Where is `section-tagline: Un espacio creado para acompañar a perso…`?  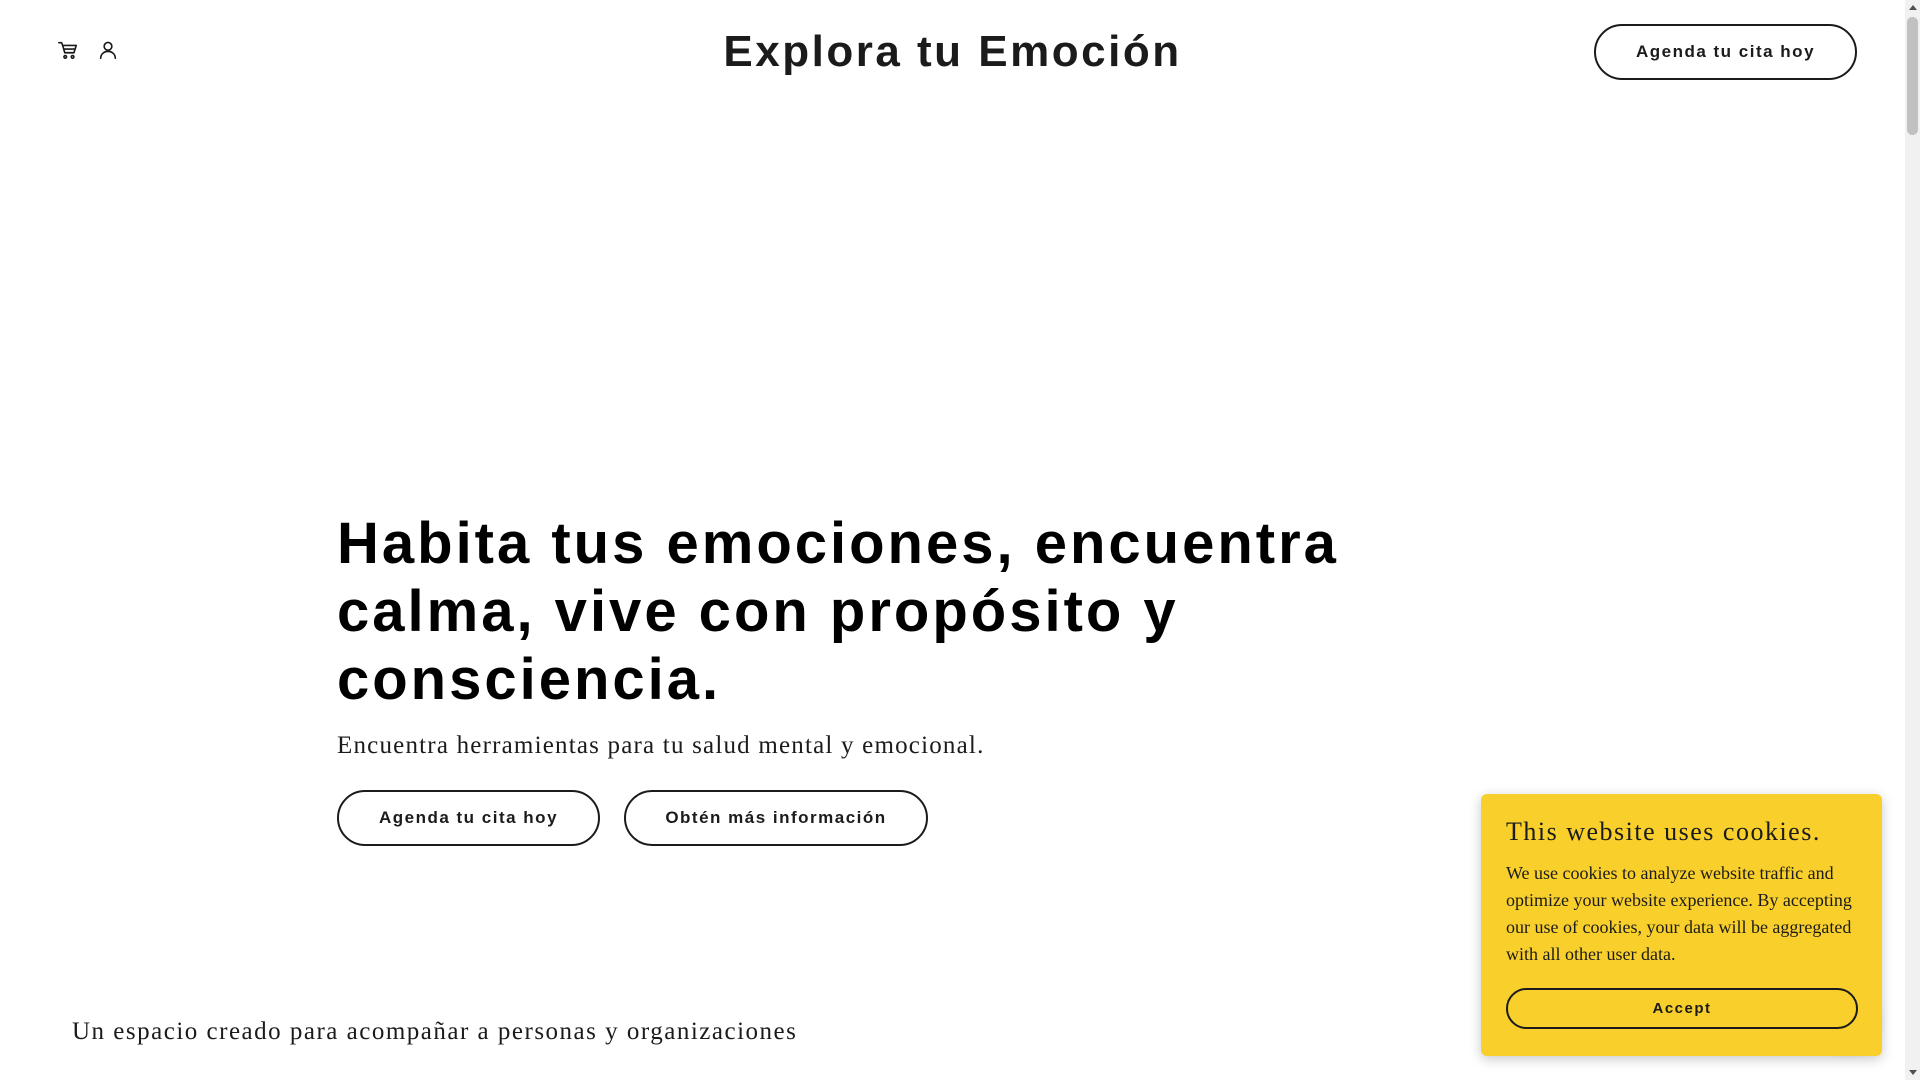
section-tagline: Un espacio creado para acompañar a perso… is located at coordinates (435, 1031).